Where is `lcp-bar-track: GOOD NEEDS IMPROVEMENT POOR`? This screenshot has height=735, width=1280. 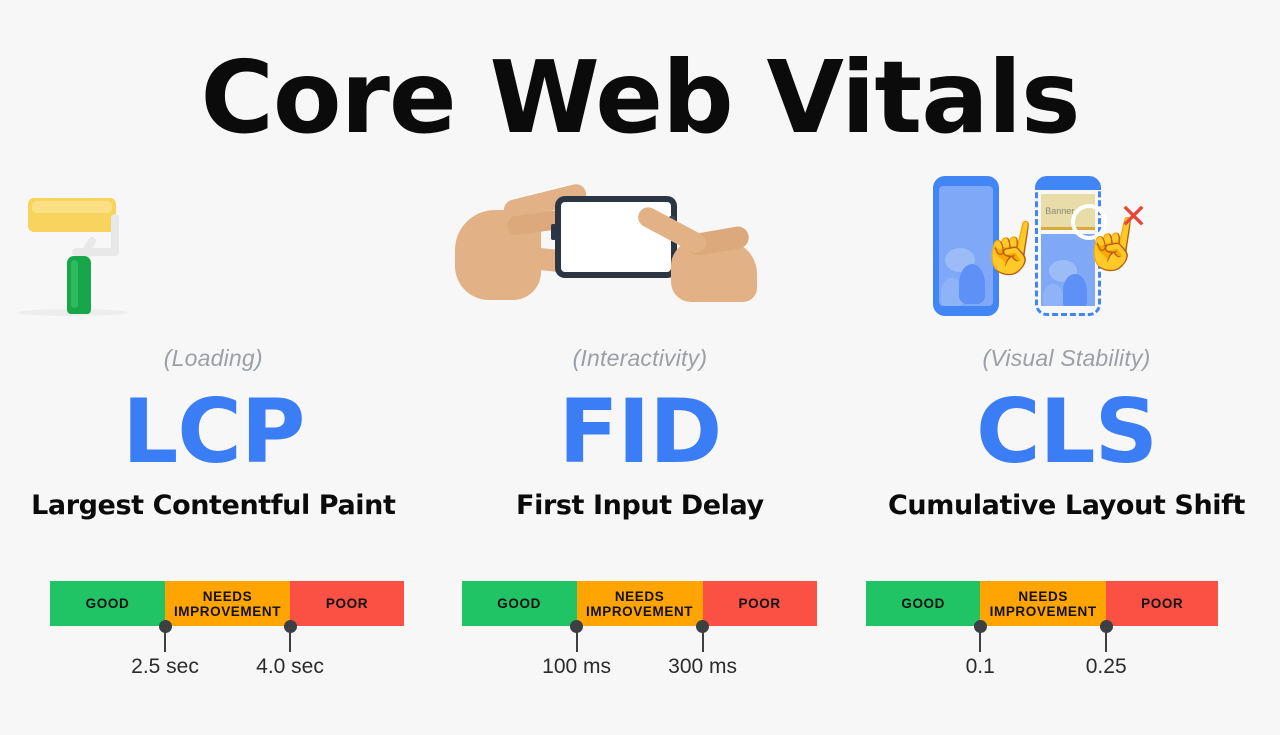 lcp-bar-track: GOOD NEEDS IMPROVEMENT POOR is located at coordinates (227, 603).